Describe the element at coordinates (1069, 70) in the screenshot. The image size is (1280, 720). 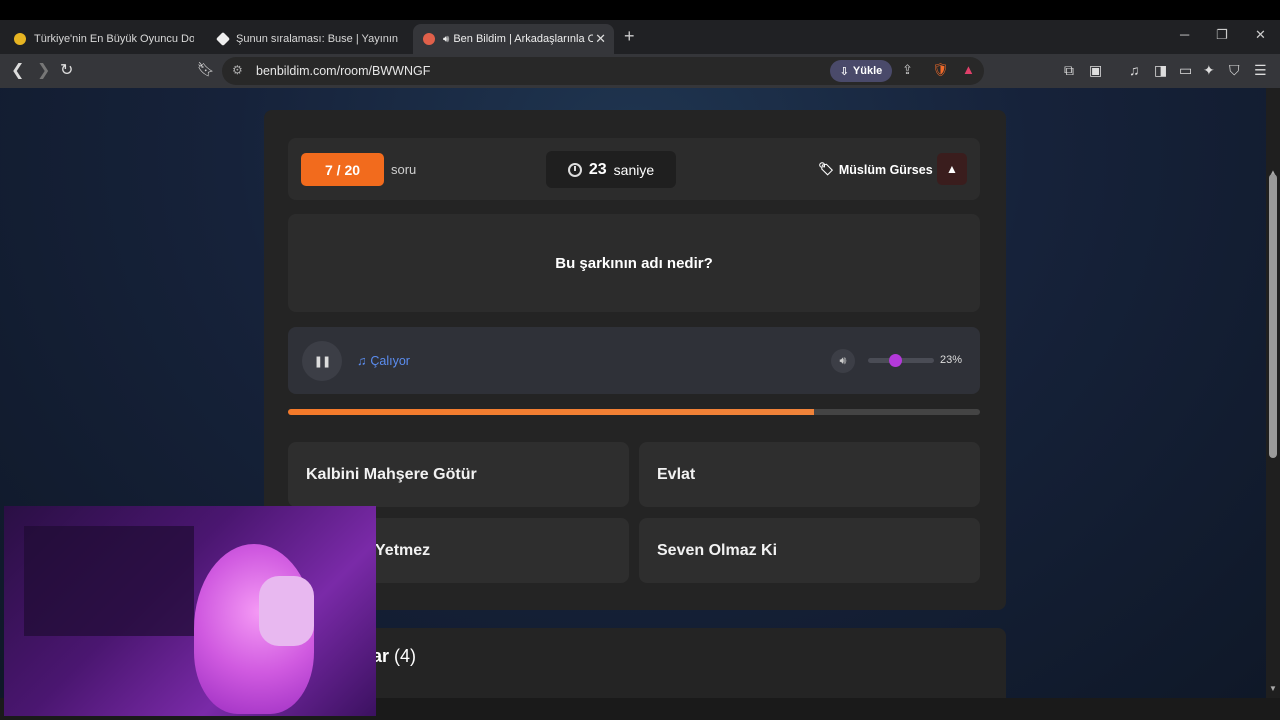
I see `extensions-icon: ⧉` at that location.